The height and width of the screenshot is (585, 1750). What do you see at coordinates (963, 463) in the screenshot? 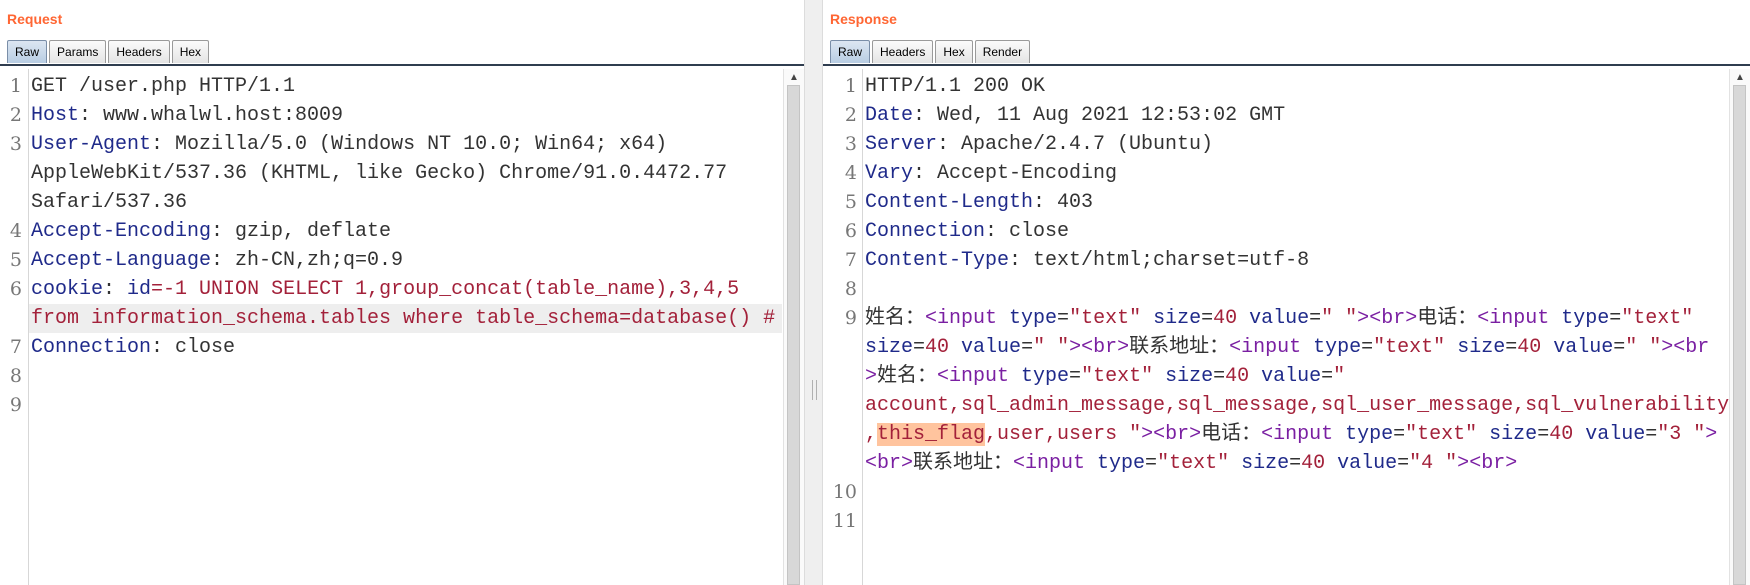
I see `code-token: 联系地址：` at bounding box center [963, 463].